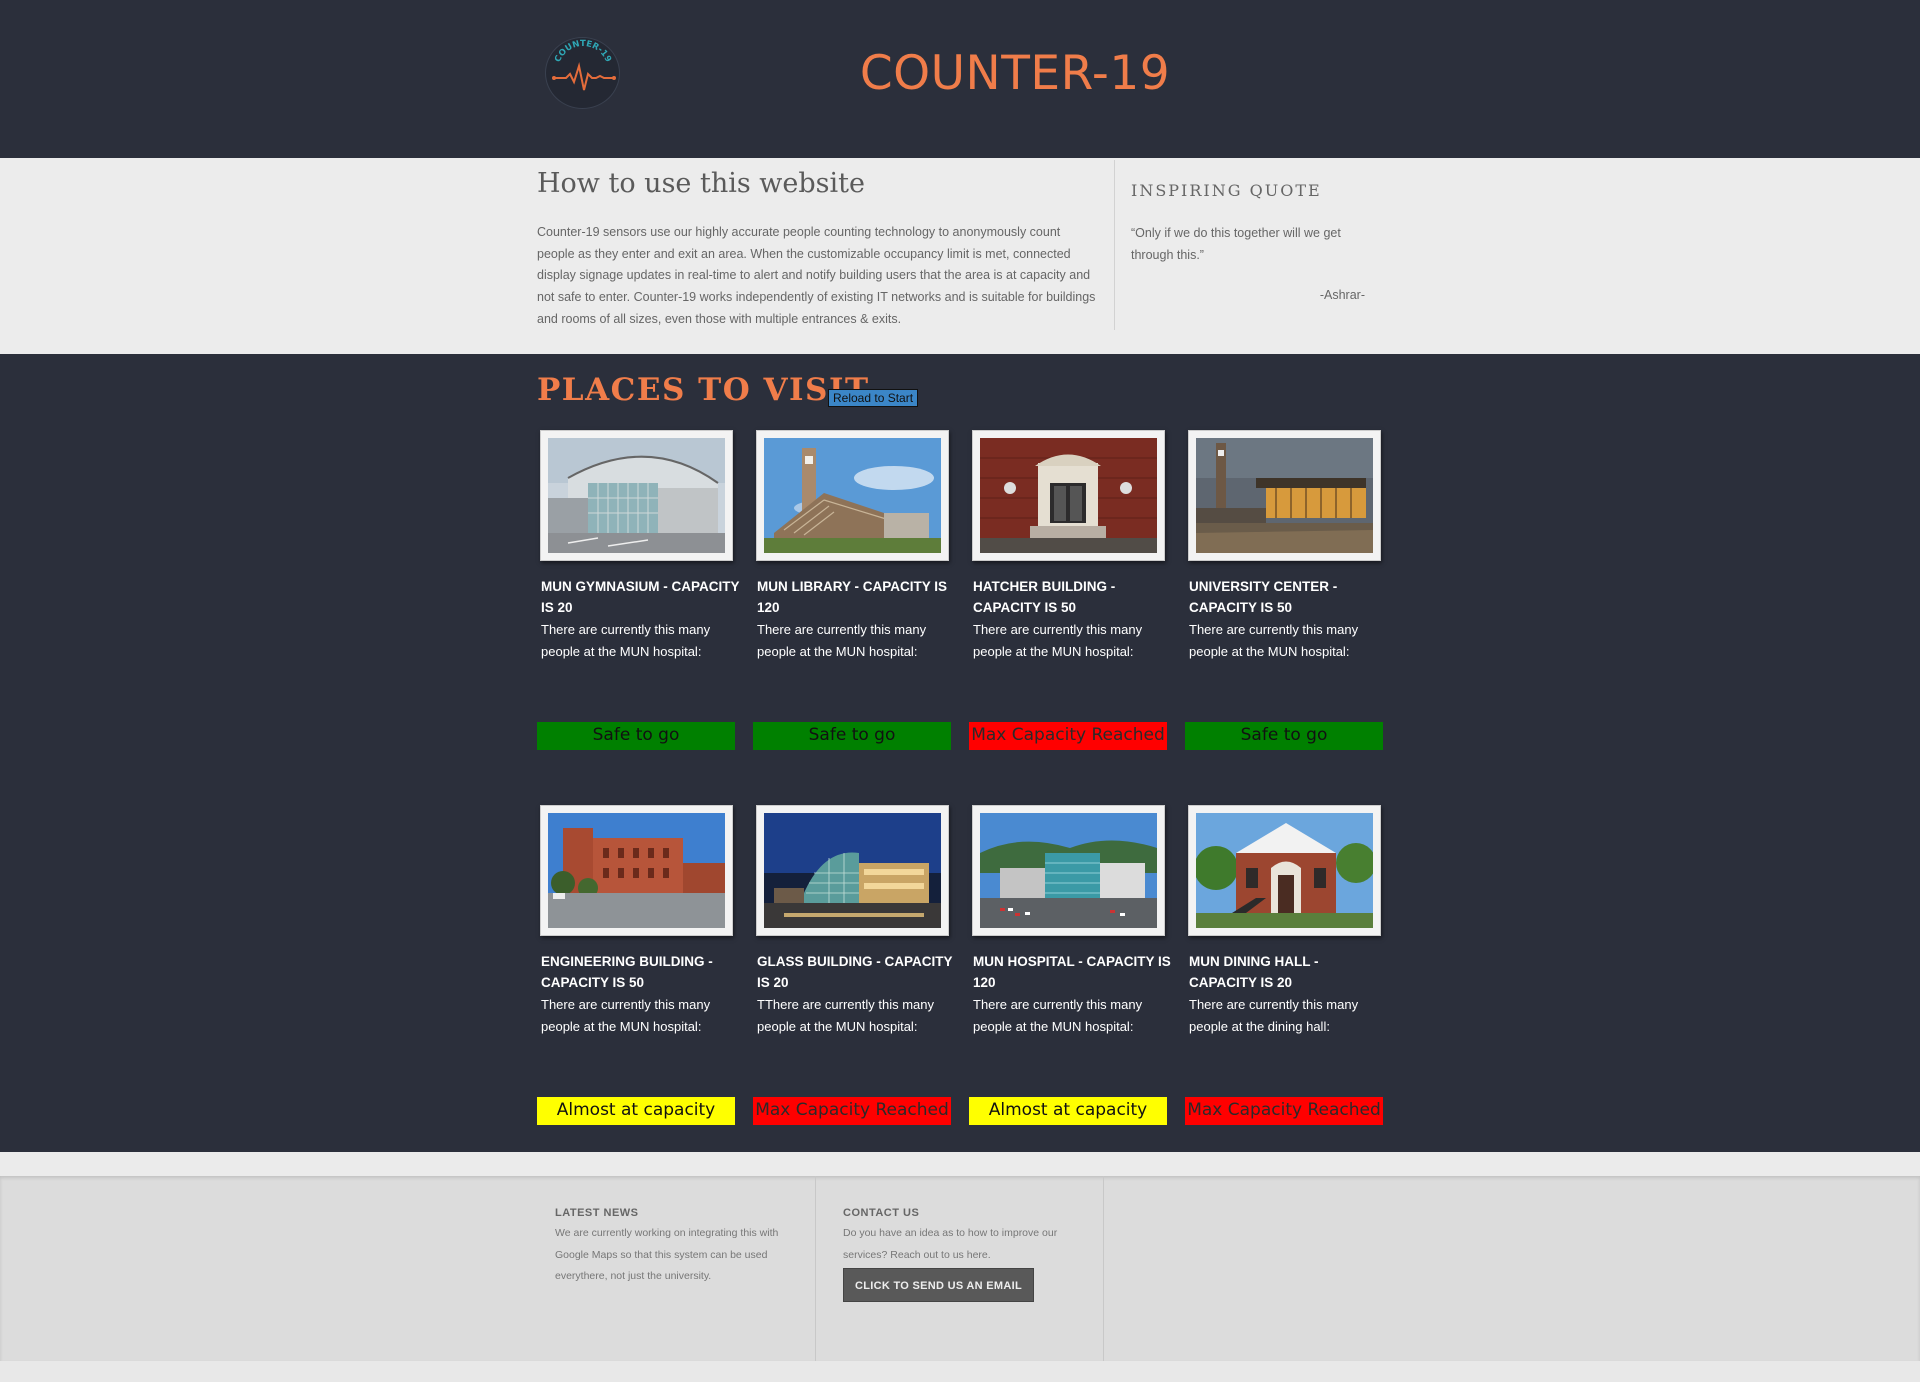  What do you see at coordinates (1072, 972) in the screenshot?
I see `place-title: MUN HOSPITAL - CAPACITY IS 120` at bounding box center [1072, 972].